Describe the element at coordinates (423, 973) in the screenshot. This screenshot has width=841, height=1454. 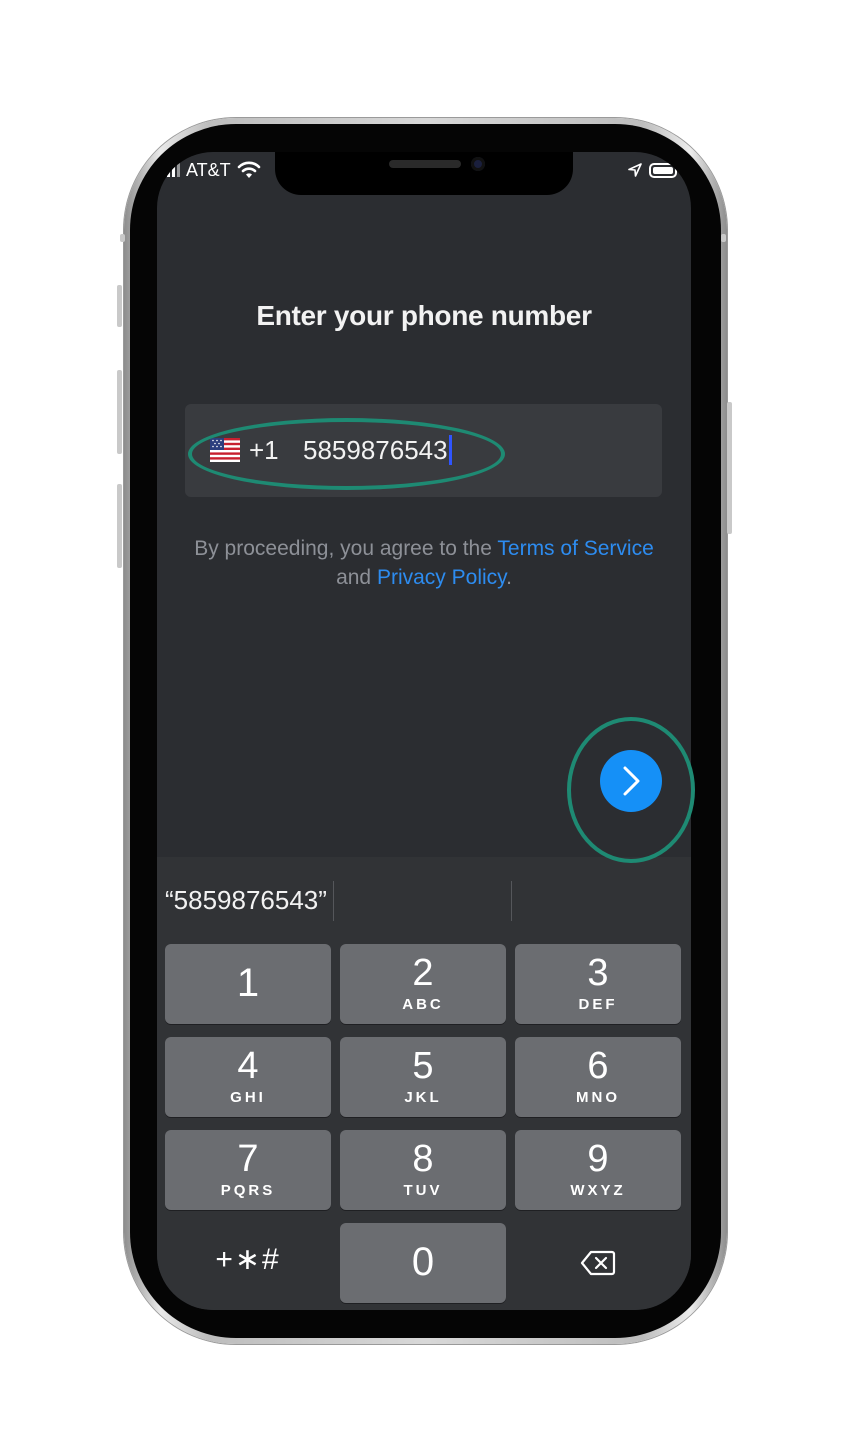
I see `key-digit: 2` at that location.